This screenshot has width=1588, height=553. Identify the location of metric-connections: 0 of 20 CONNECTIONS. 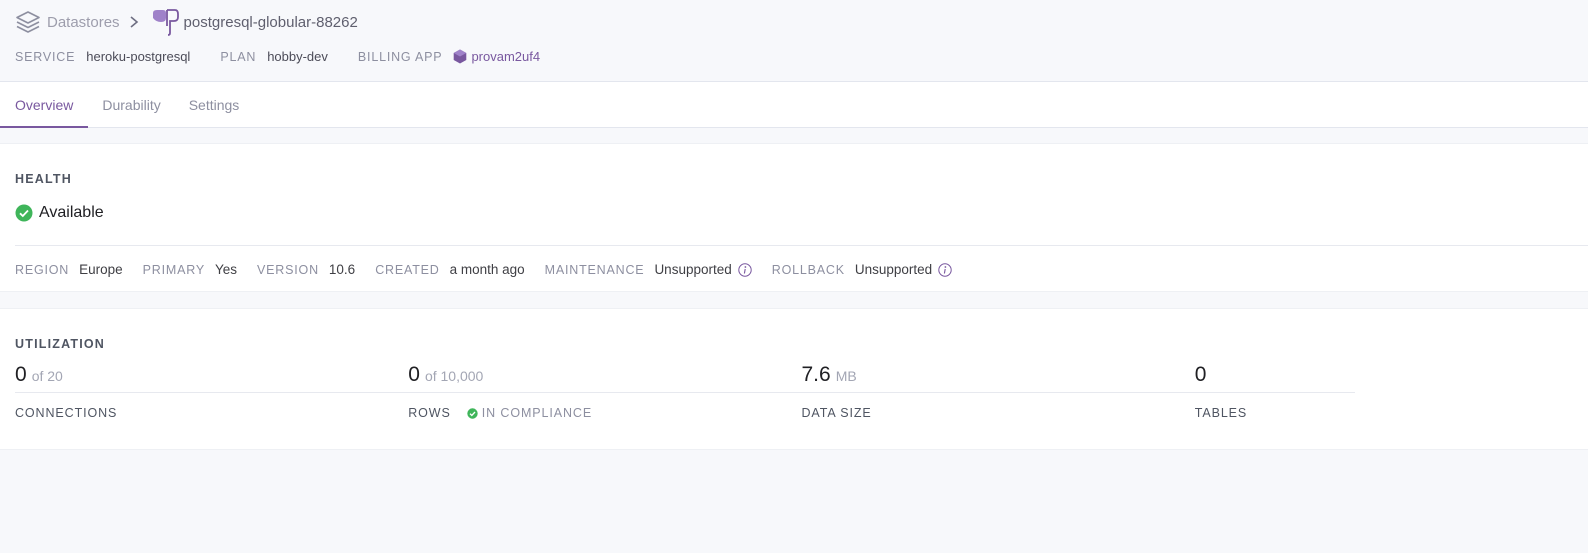
(238, 393).